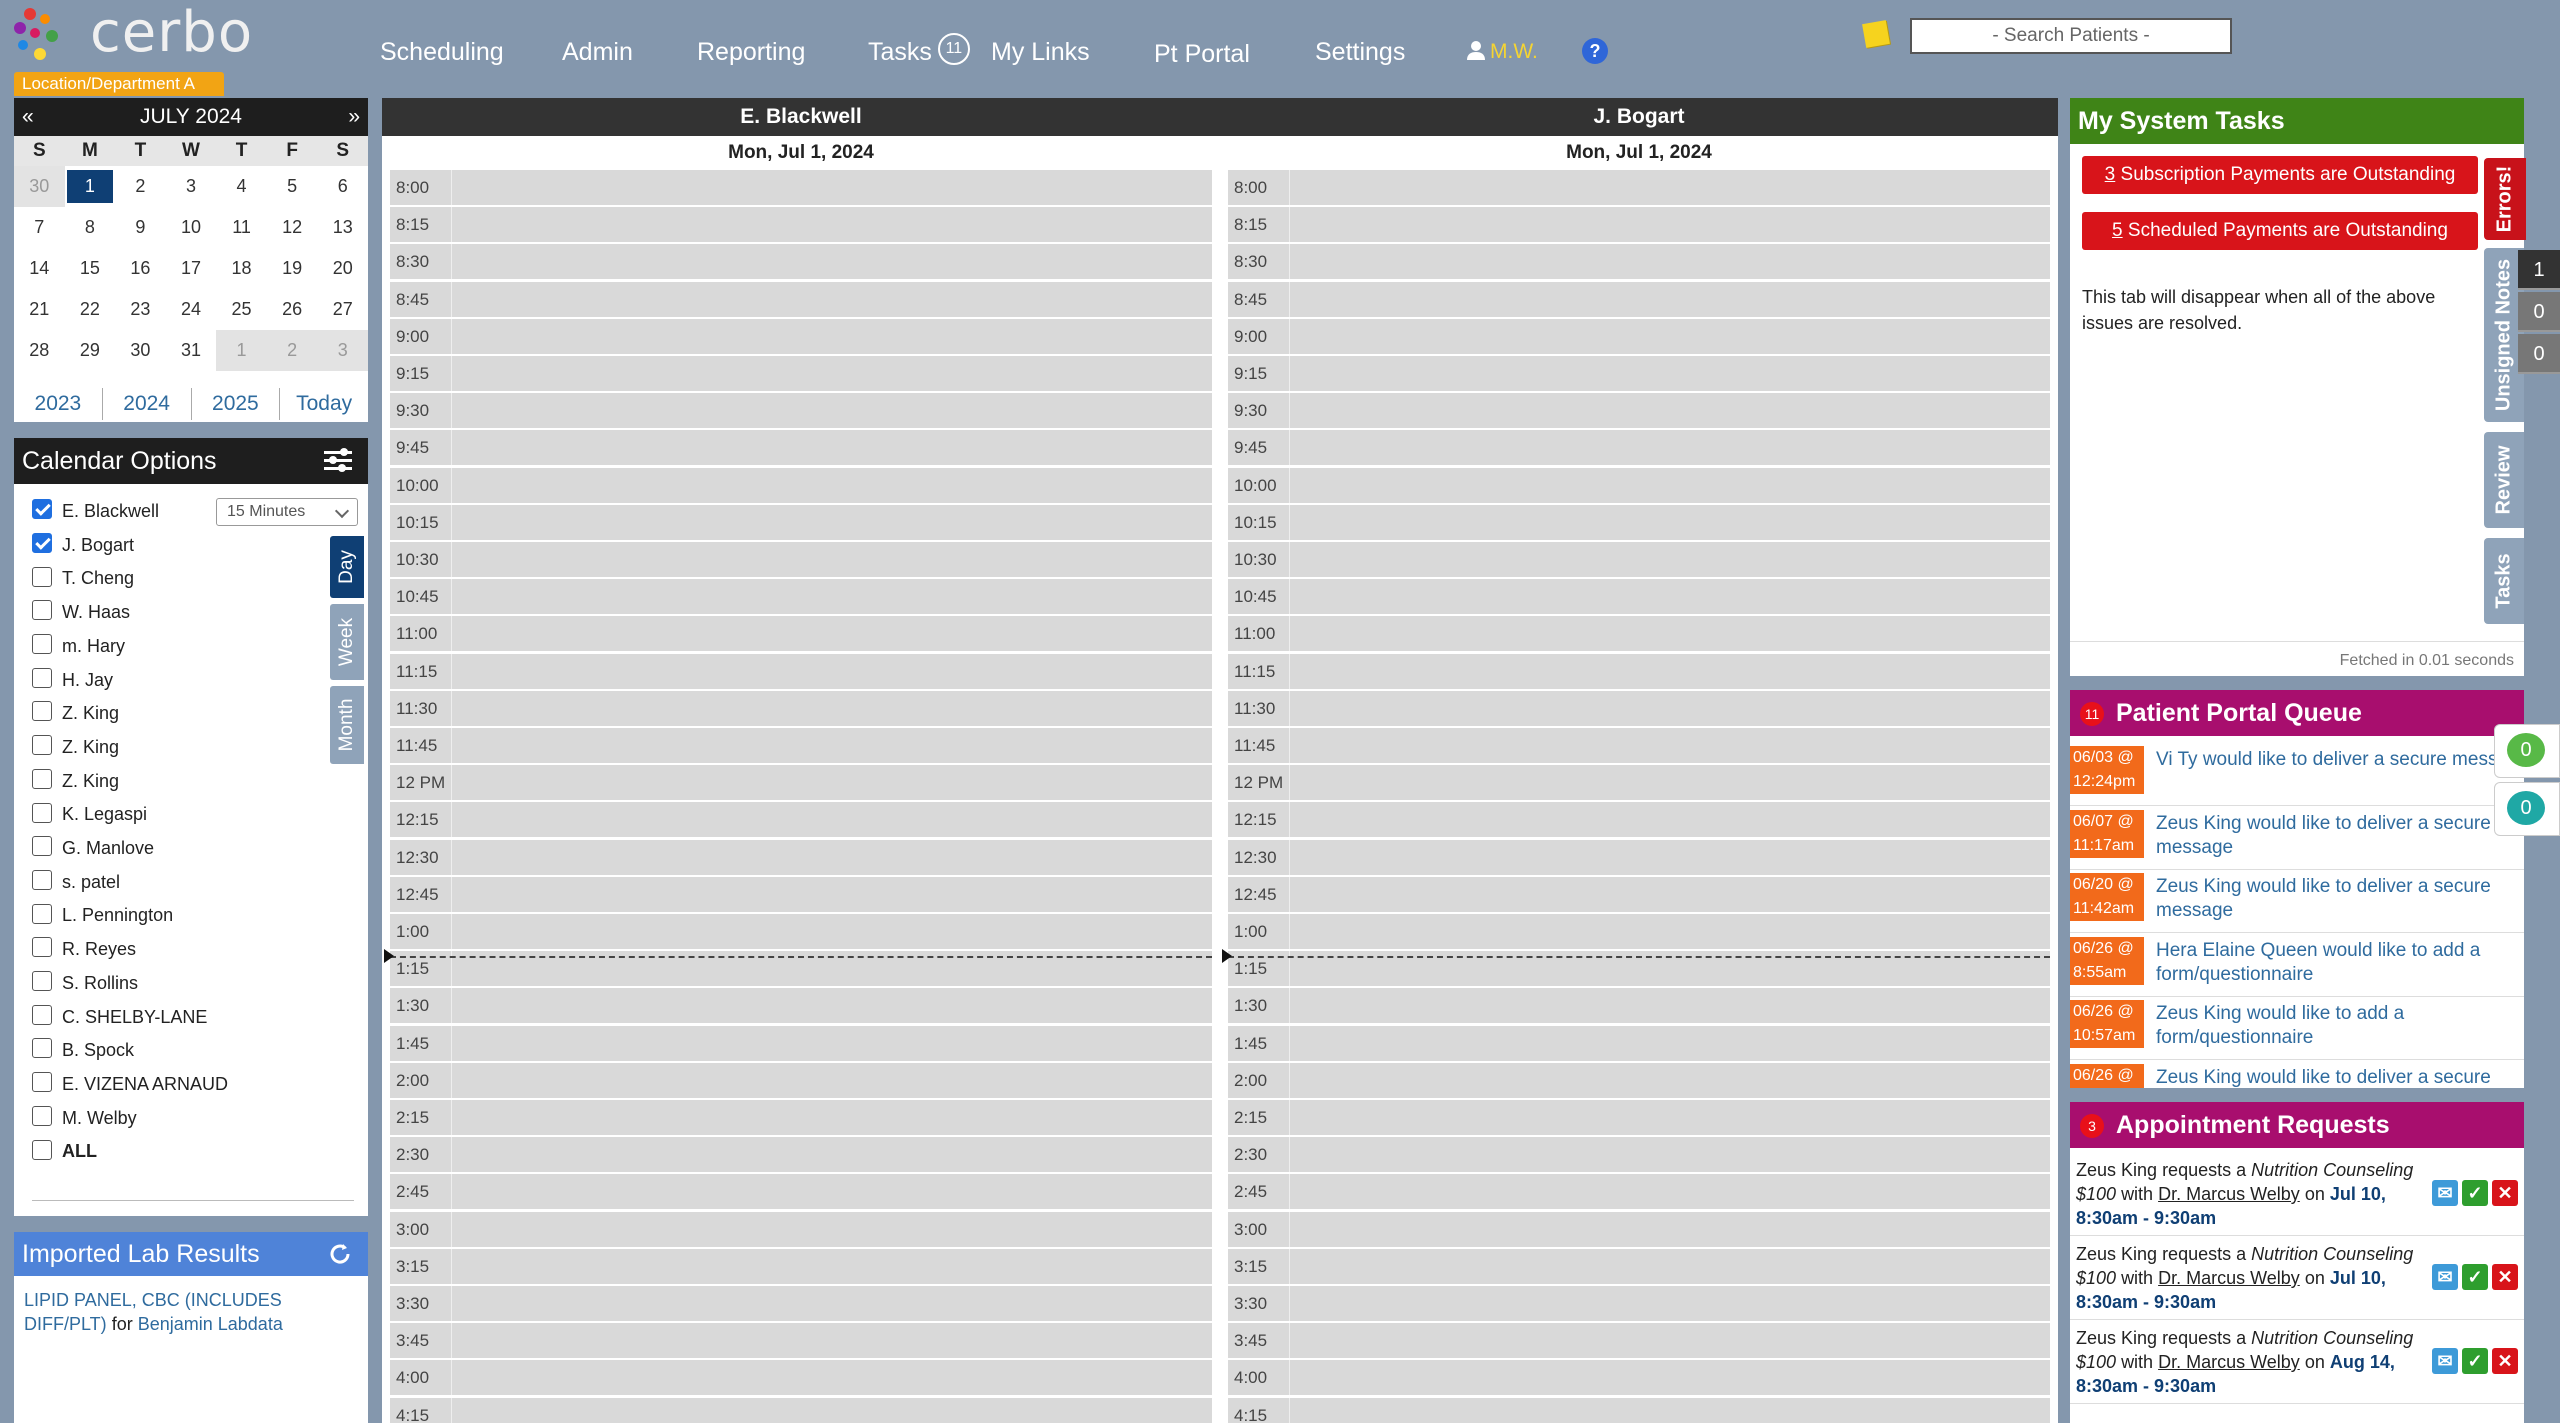 The height and width of the screenshot is (1423, 2560). What do you see at coordinates (1639, 522) in the screenshot?
I see `time-slot: 10:15` at bounding box center [1639, 522].